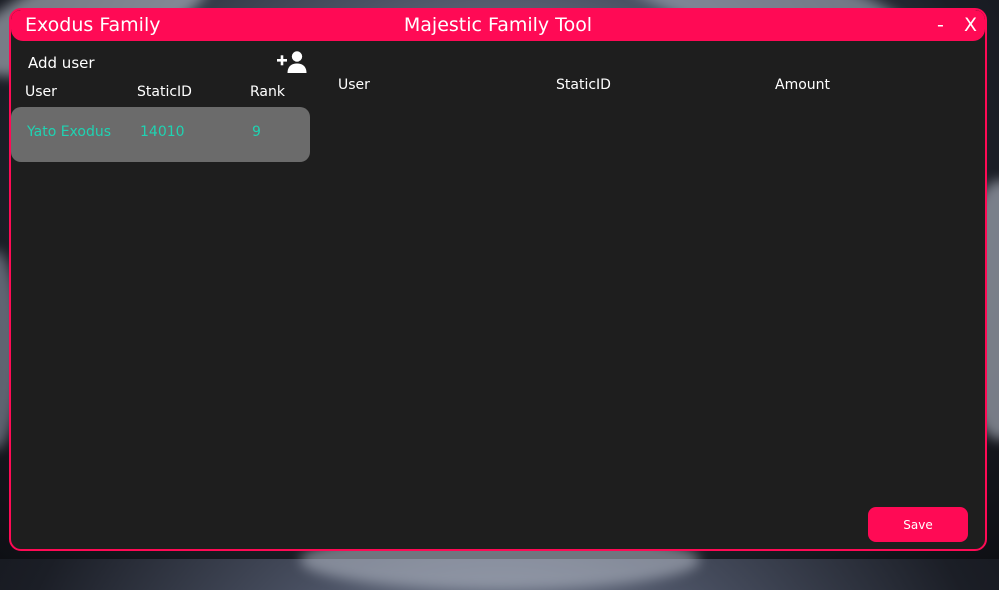 This screenshot has height=590, width=999. I want to click on title-bar: Exodus Family Majestic Family Tool - X, so click(498, 25).